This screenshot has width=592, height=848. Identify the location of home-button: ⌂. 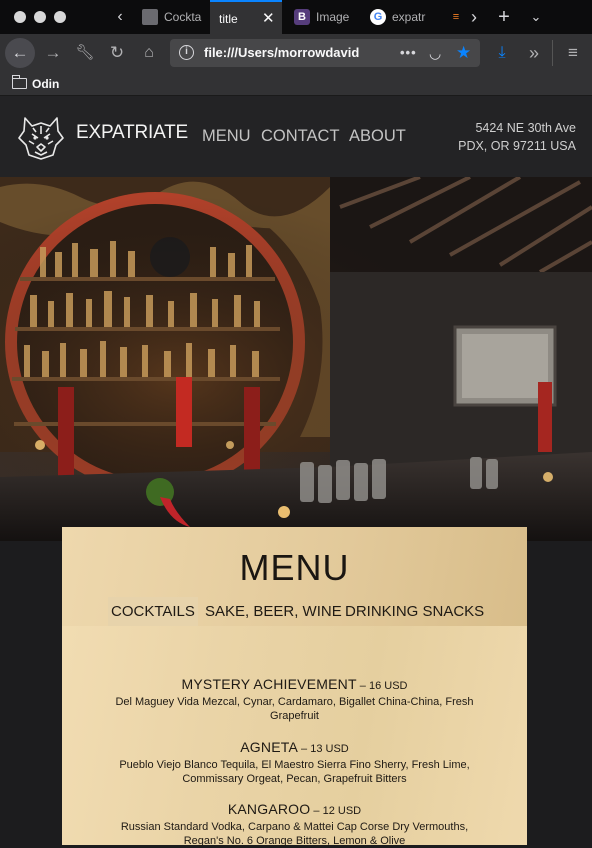
(149, 53).